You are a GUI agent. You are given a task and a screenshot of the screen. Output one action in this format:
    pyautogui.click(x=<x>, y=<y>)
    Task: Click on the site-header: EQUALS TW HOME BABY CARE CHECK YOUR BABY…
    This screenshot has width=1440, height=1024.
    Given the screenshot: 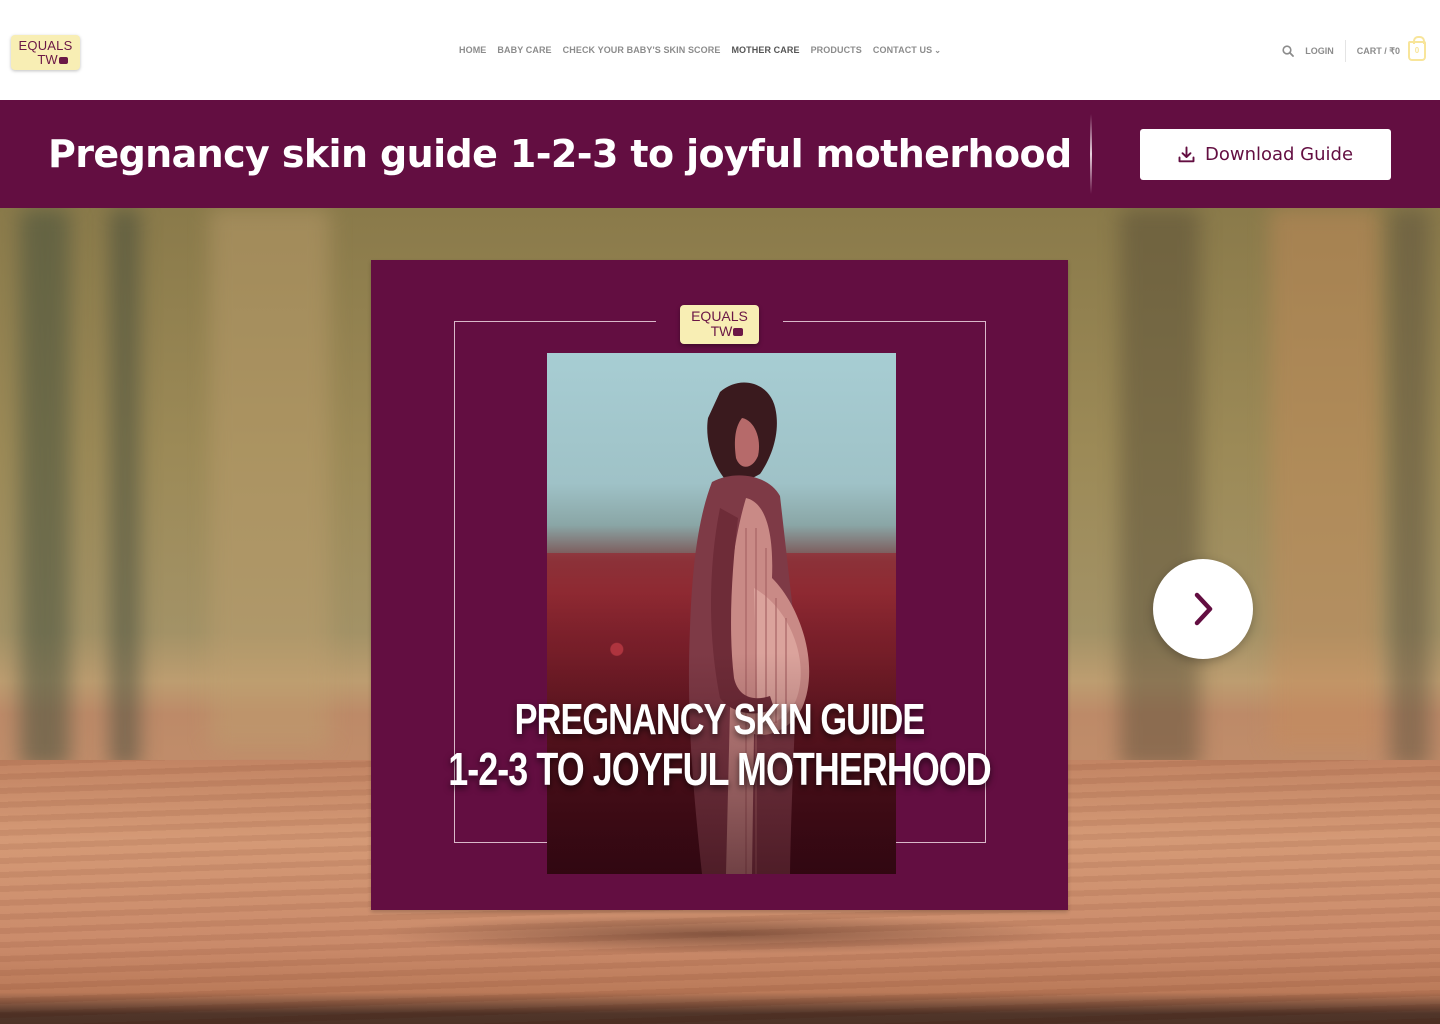 What is the action you would take?
    pyautogui.click(x=720, y=50)
    